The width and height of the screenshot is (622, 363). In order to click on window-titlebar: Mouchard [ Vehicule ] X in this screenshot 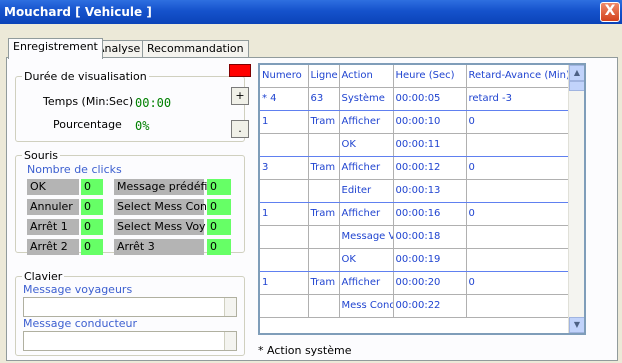, I will do `click(311, 12)`.